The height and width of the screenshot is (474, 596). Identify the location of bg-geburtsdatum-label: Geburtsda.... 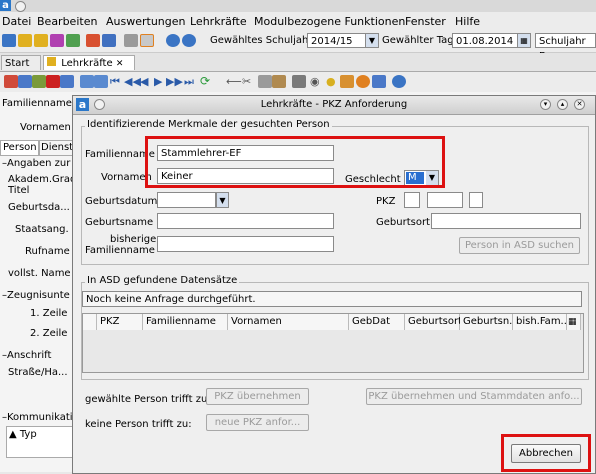
(39, 207).